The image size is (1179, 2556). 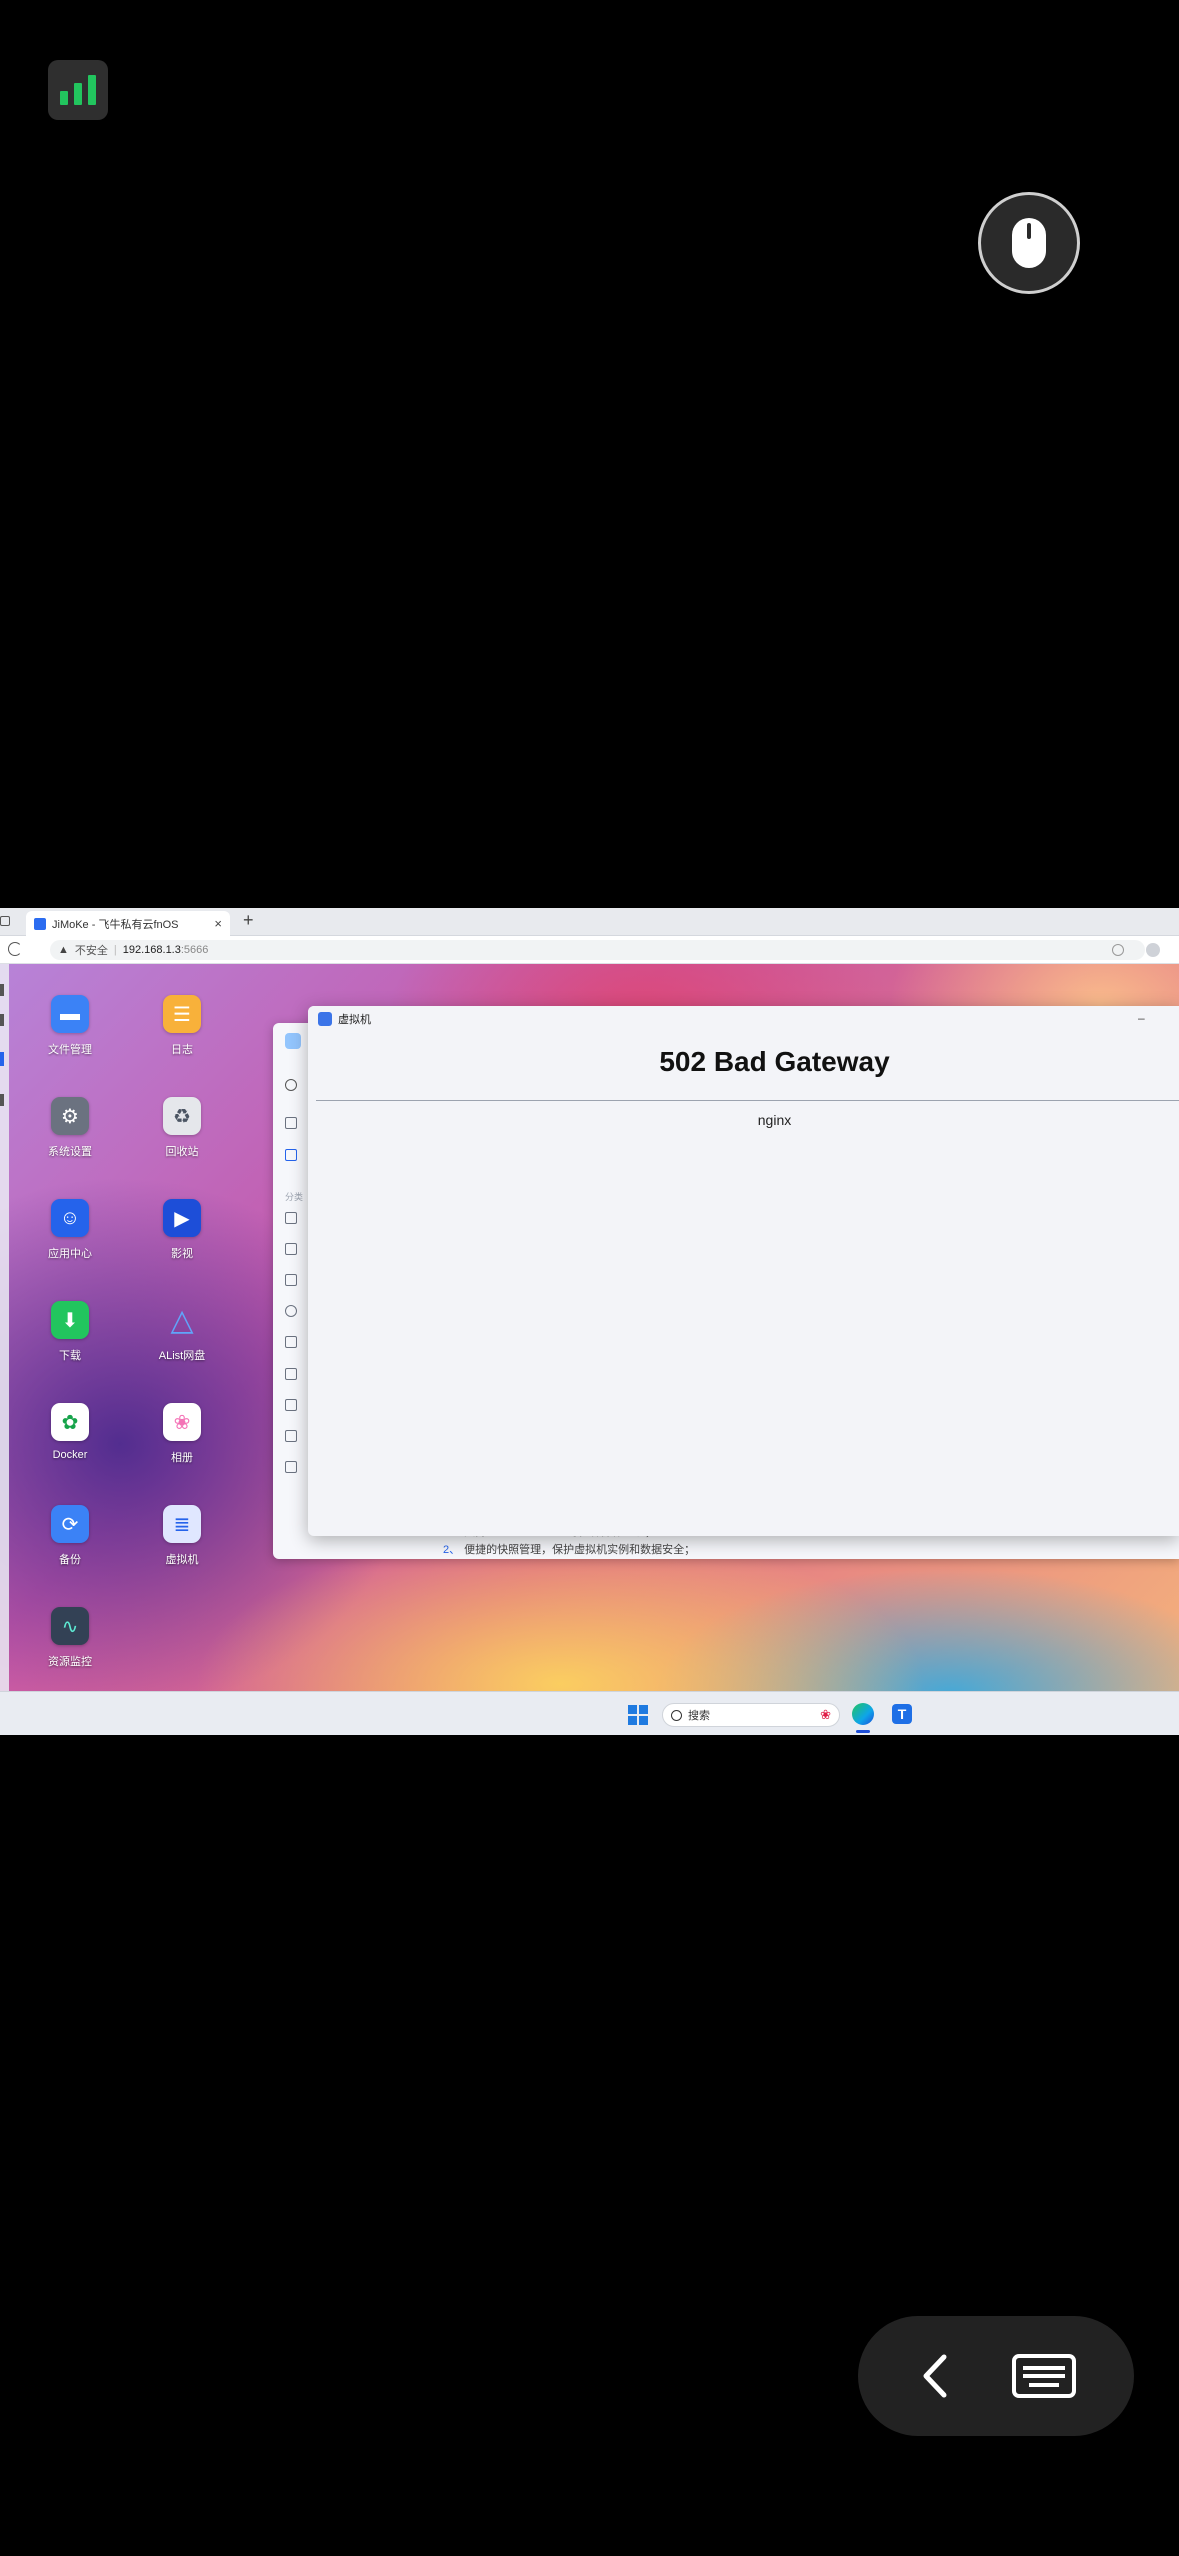 What do you see at coordinates (15, 949) in the screenshot?
I see `reload-icon` at bounding box center [15, 949].